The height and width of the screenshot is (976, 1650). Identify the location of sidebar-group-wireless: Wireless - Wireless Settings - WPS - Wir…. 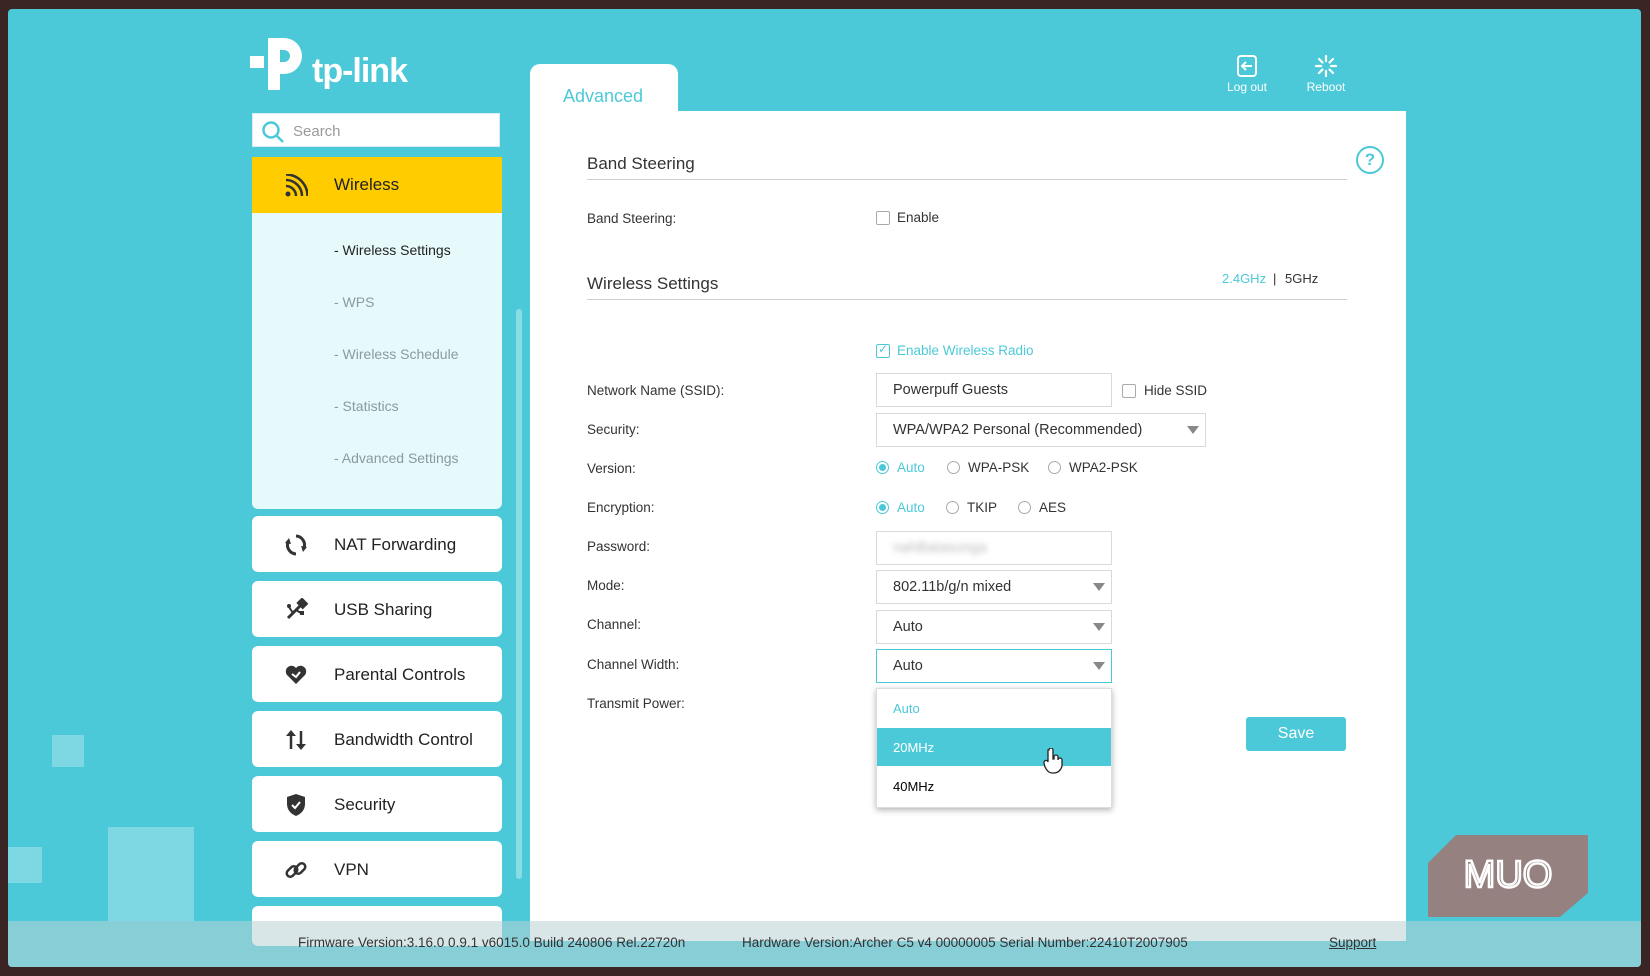
(377, 333).